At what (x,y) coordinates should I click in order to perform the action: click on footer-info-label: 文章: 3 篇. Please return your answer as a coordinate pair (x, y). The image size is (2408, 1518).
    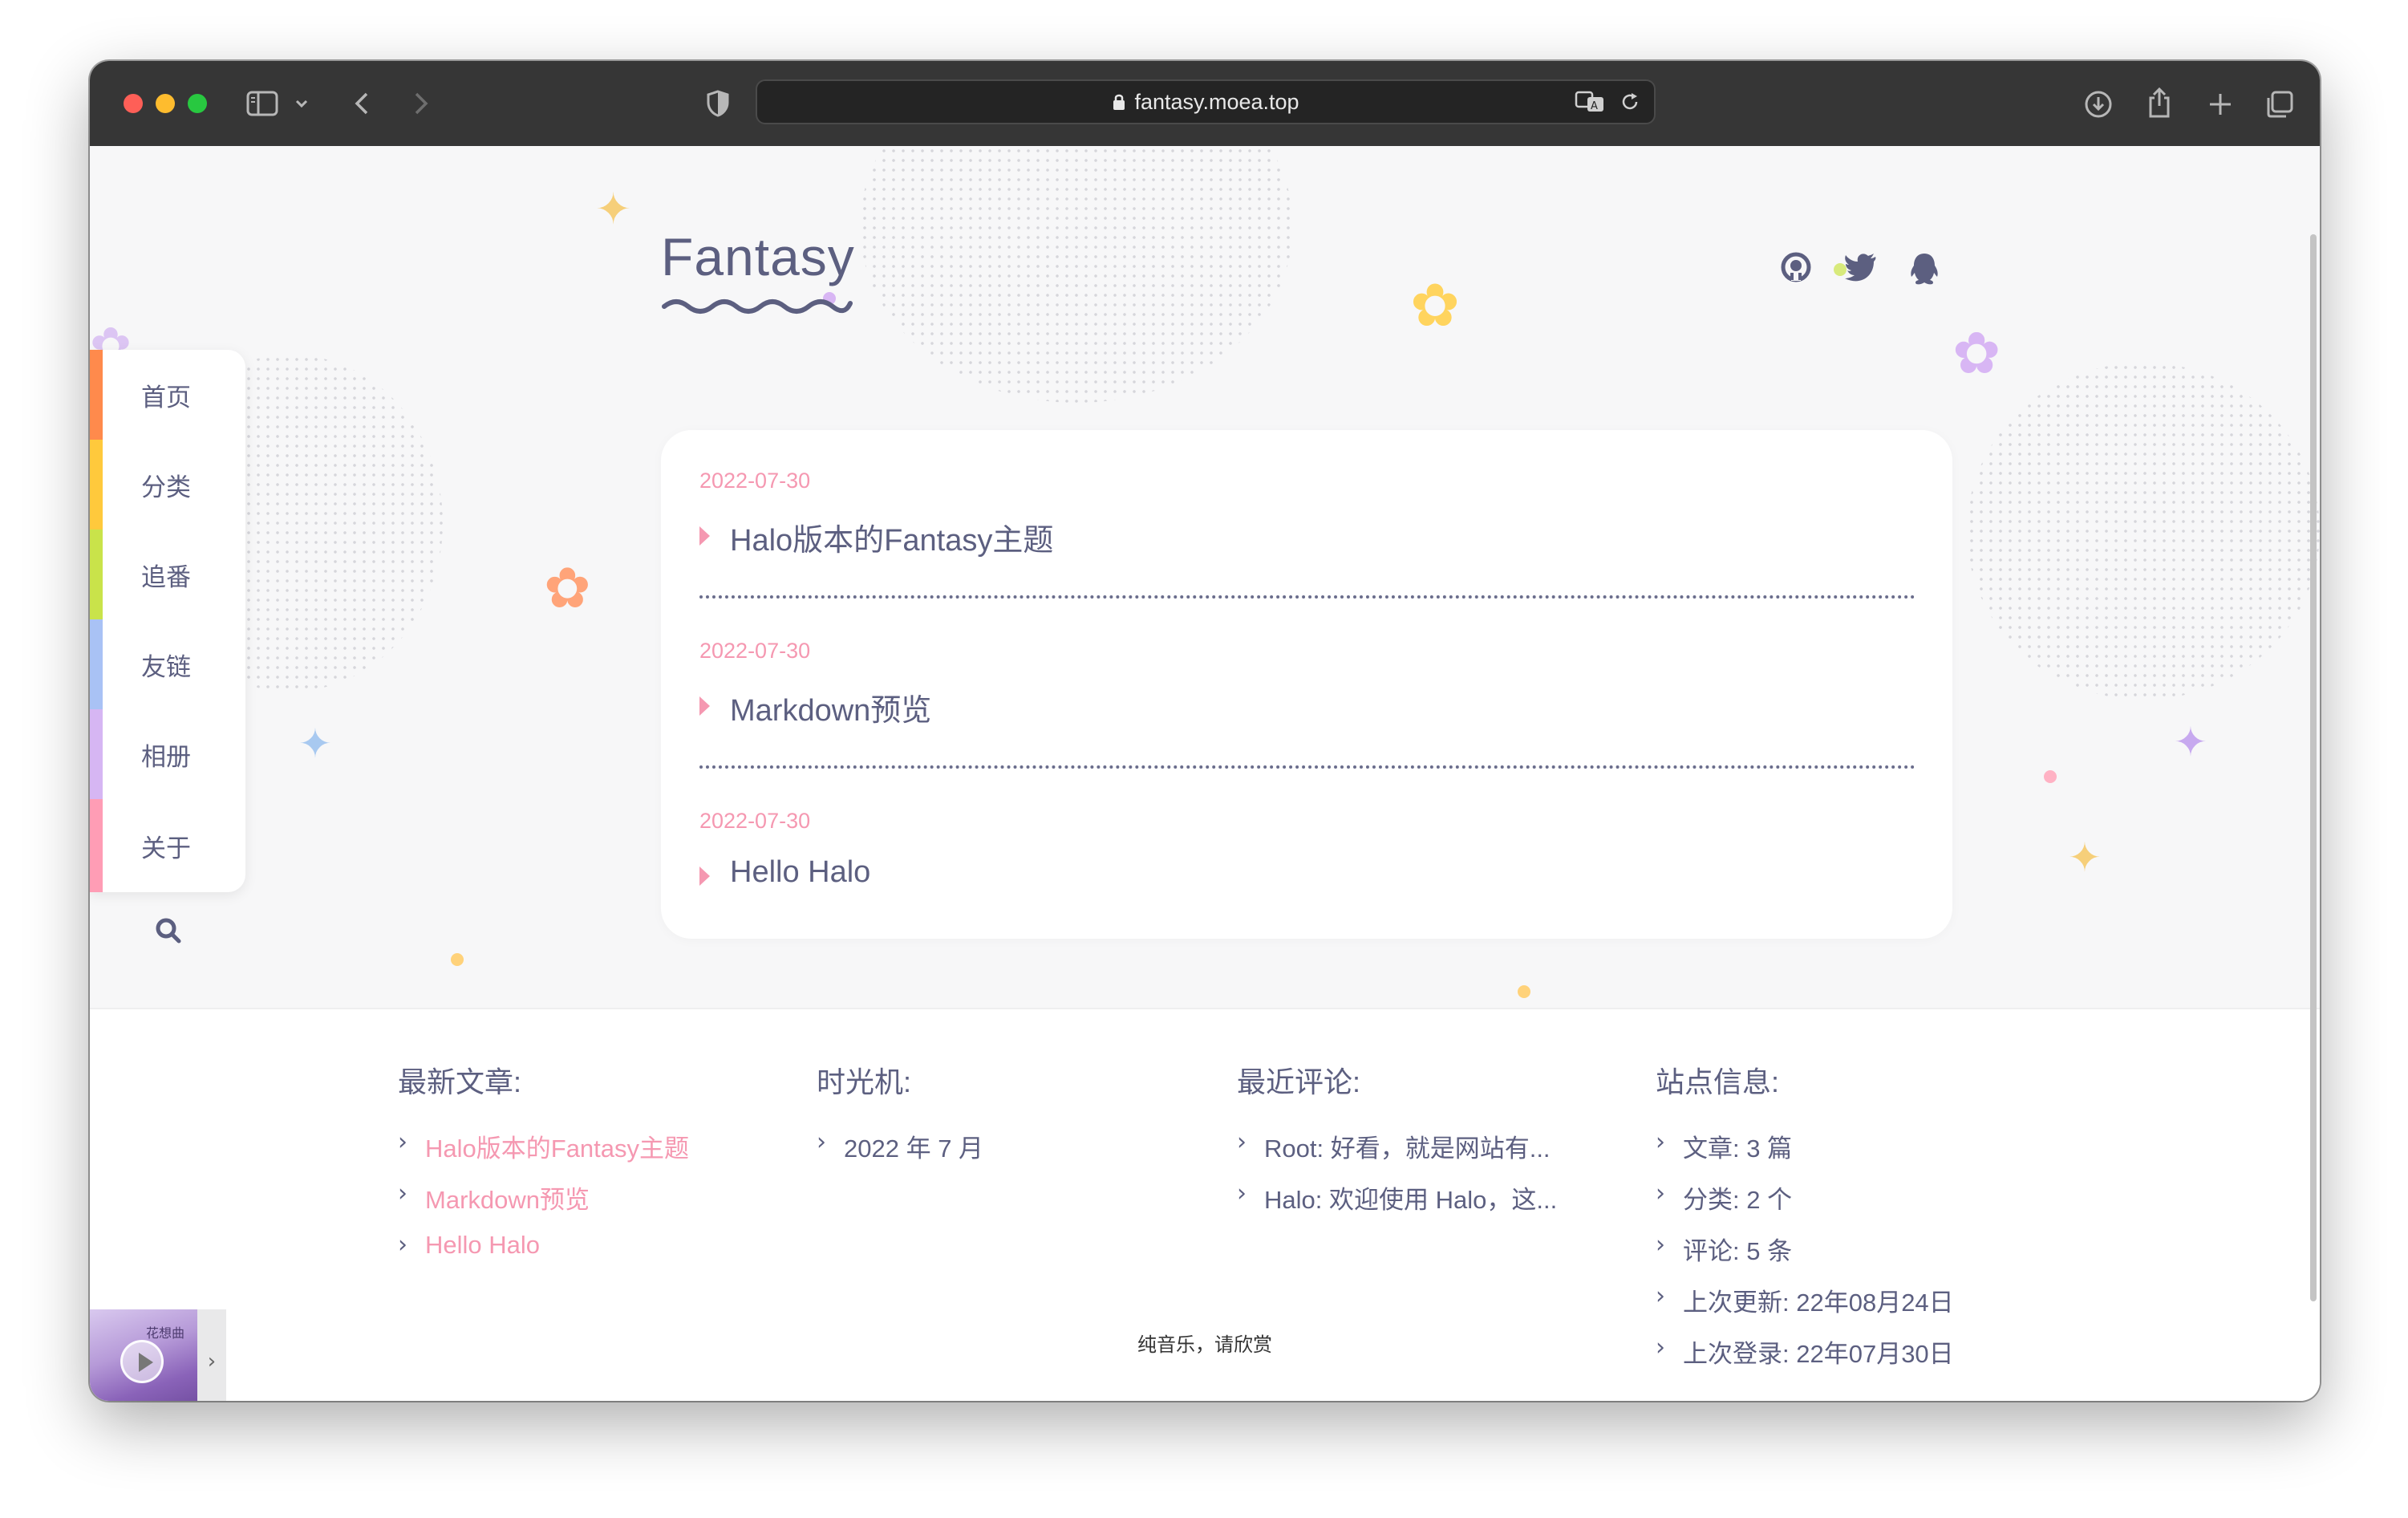
    Looking at the image, I should click on (1738, 1148).